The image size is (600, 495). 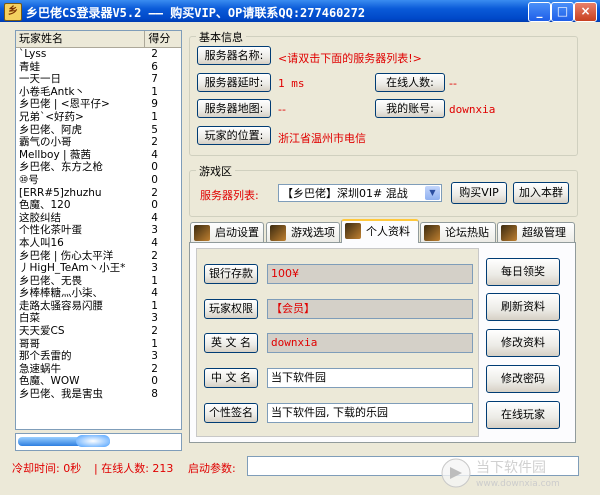 I want to click on list-item: 乡巴佬 | 伤心太平洋 2, so click(x=98, y=256).